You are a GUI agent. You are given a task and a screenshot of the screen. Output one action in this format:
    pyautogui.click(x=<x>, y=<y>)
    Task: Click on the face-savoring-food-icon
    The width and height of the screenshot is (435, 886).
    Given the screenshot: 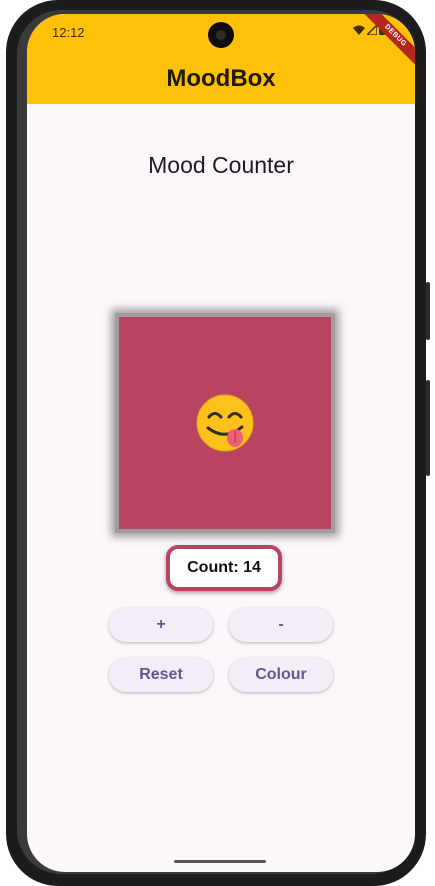 What is the action you would take?
    pyautogui.click(x=225, y=423)
    